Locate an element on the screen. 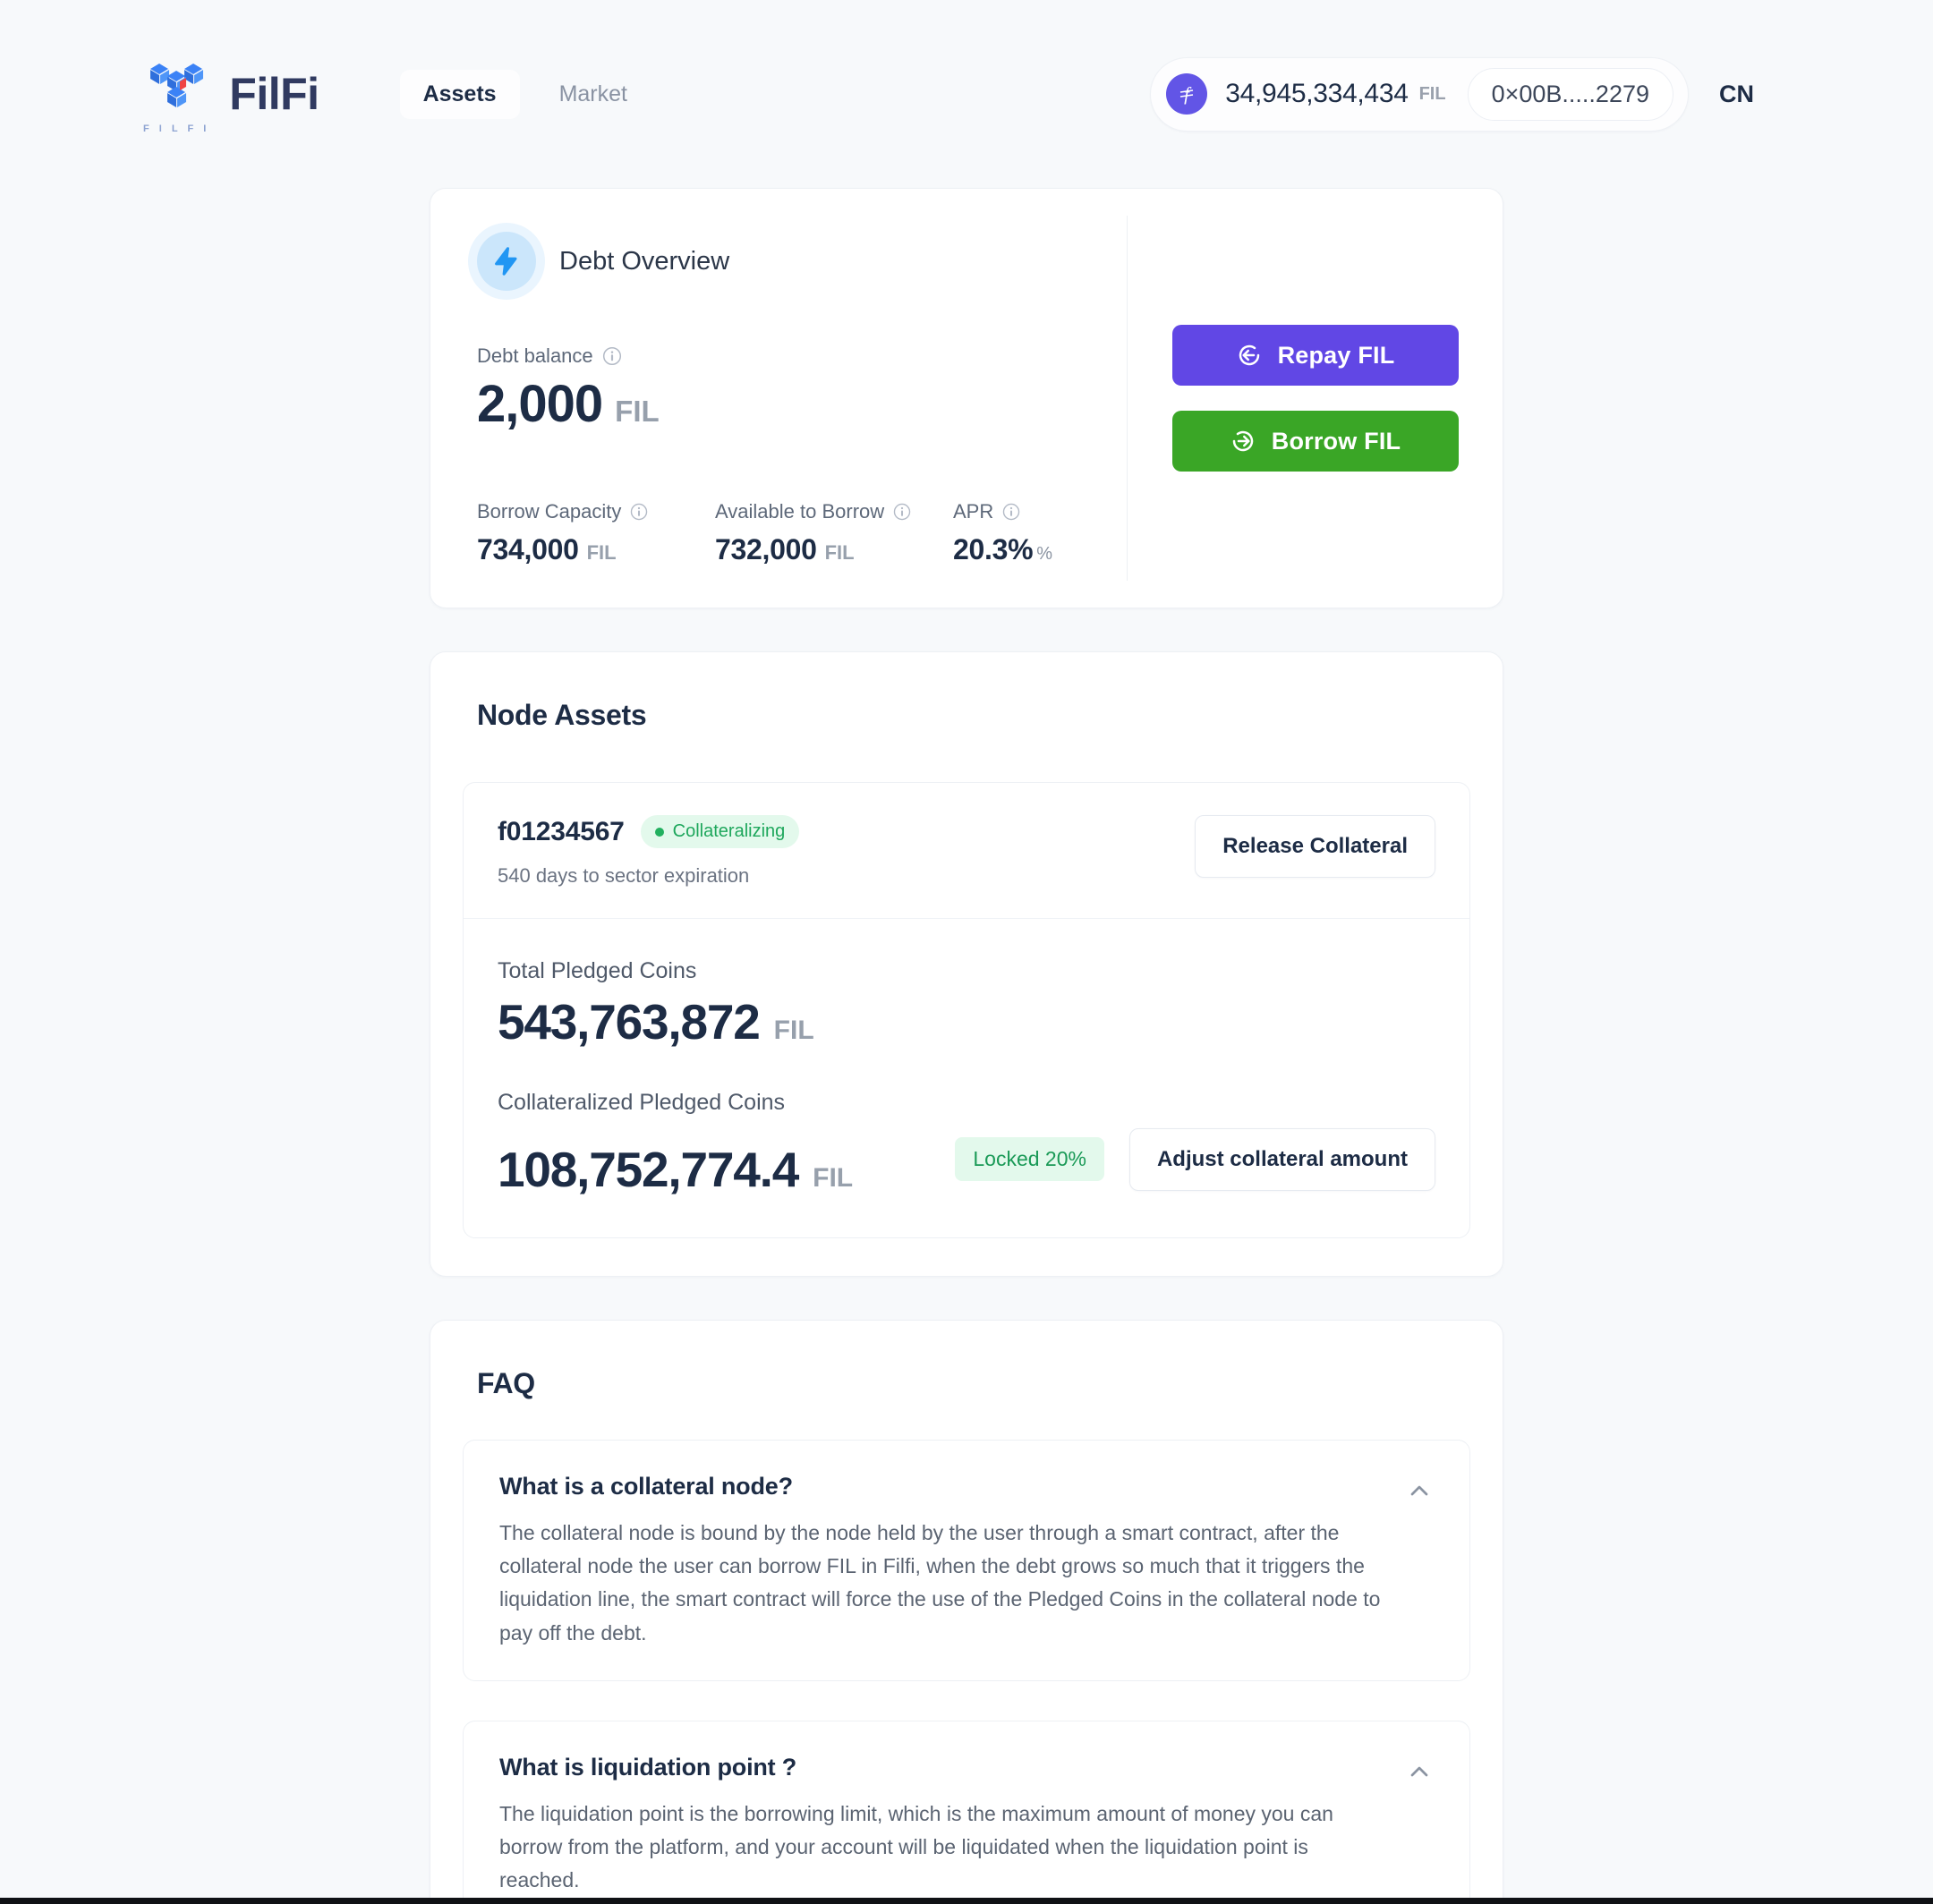  faq-title: FAQ is located at coordinates (506, 1382).